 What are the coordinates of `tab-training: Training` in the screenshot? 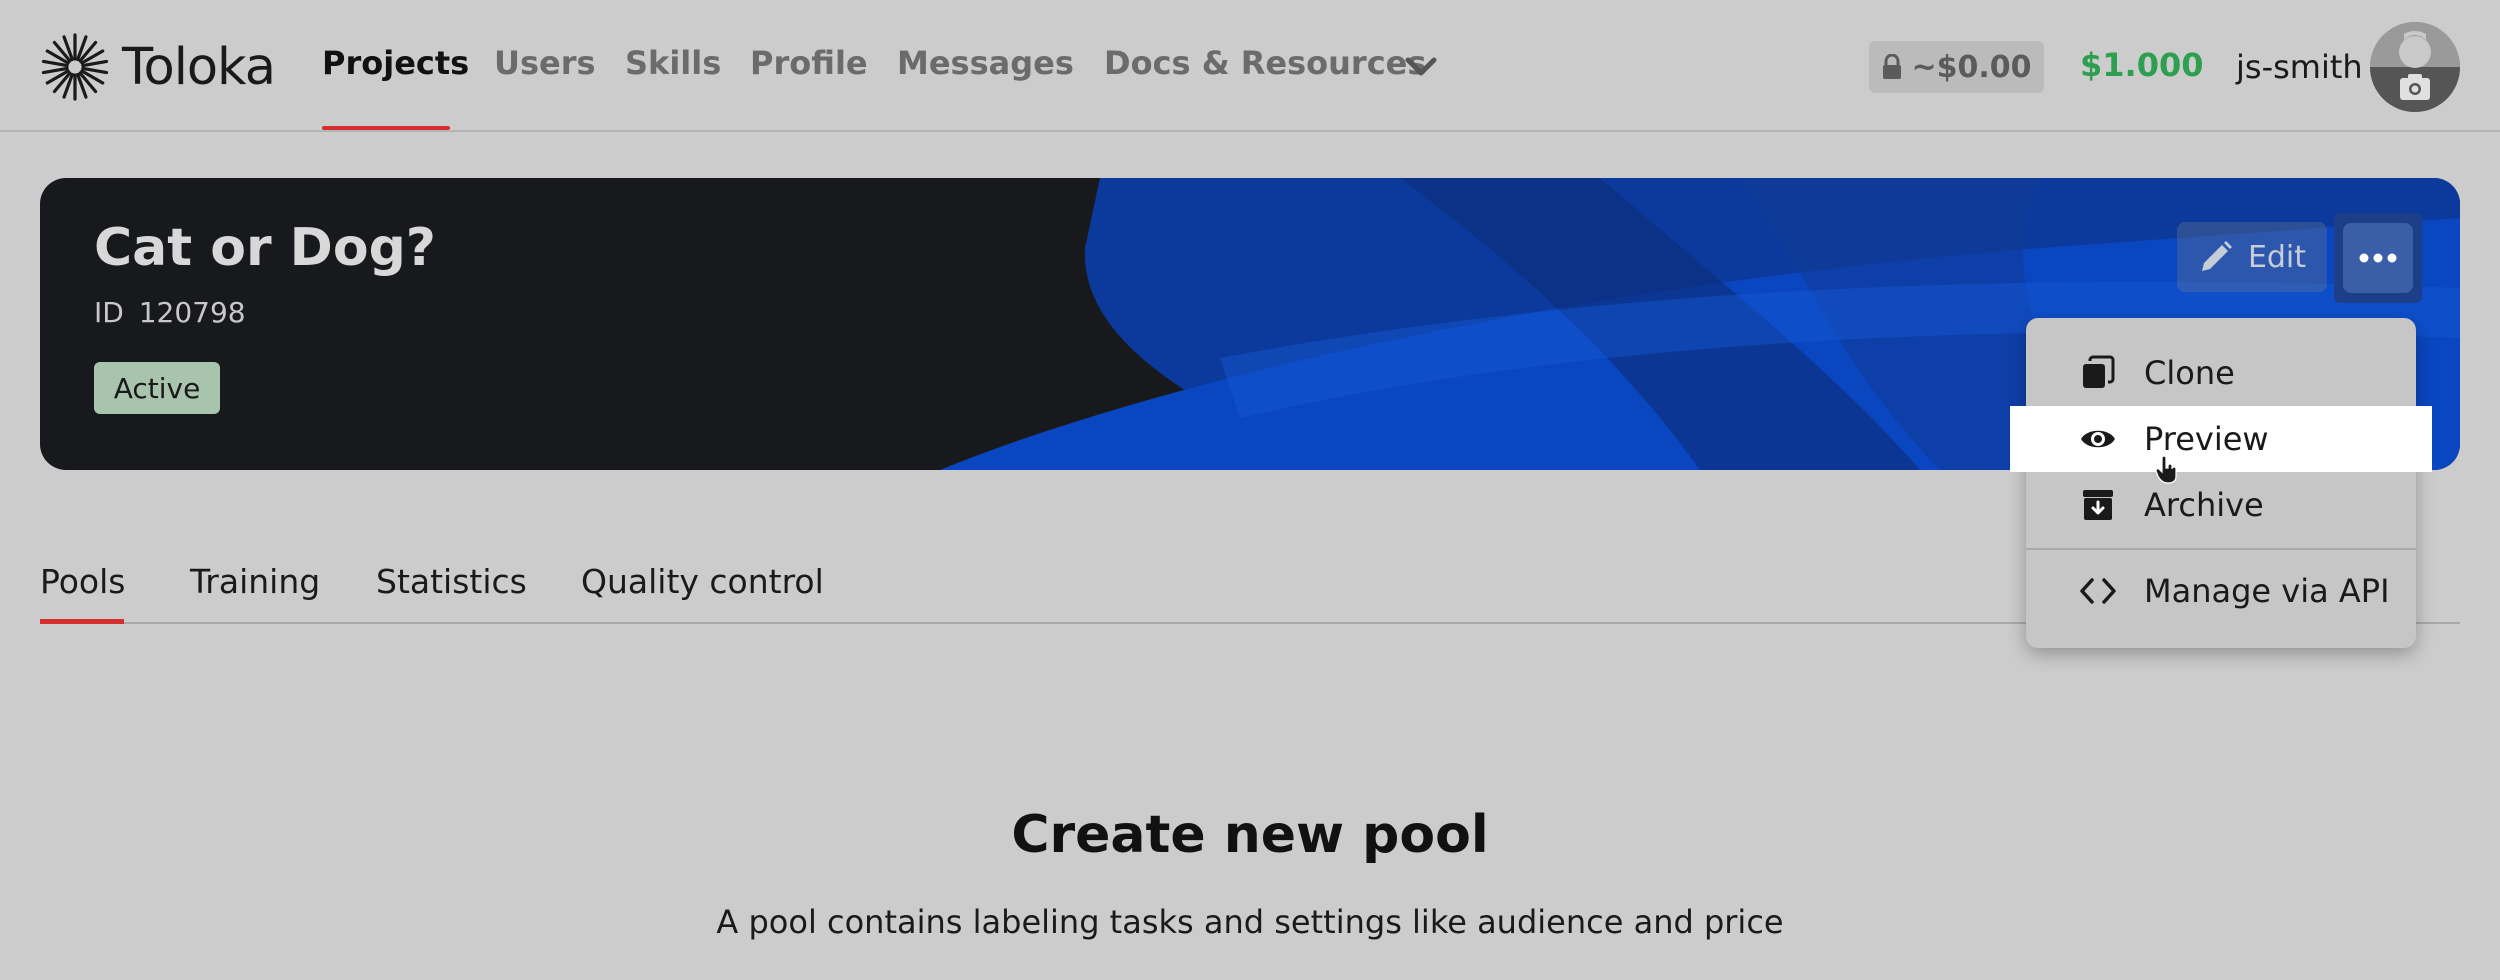 It's located at (255, 581).